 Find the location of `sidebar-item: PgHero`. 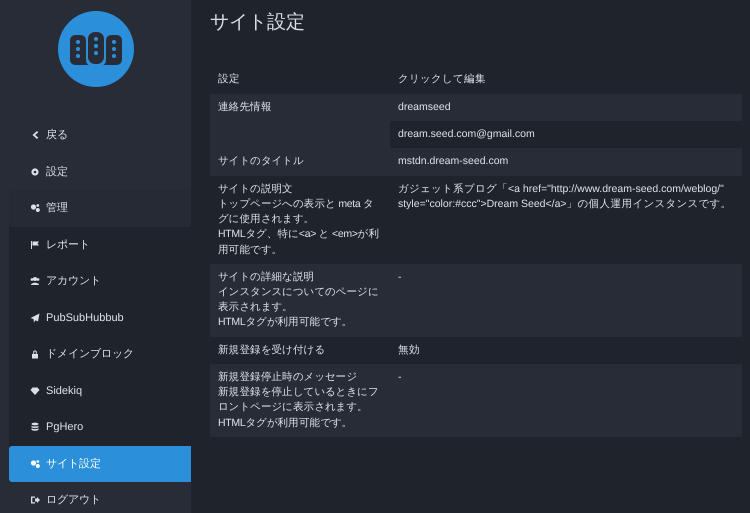

sidebar-item: PgHero is located at coordinates (100, 427).